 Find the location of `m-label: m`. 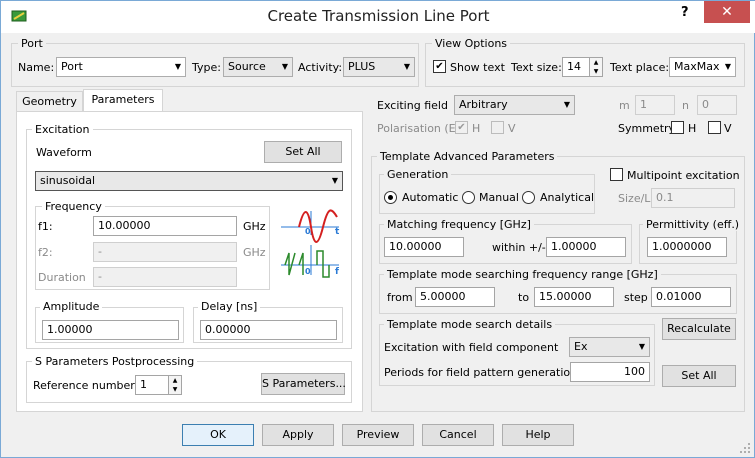

m-label: m is located at coordinates (624, 105).